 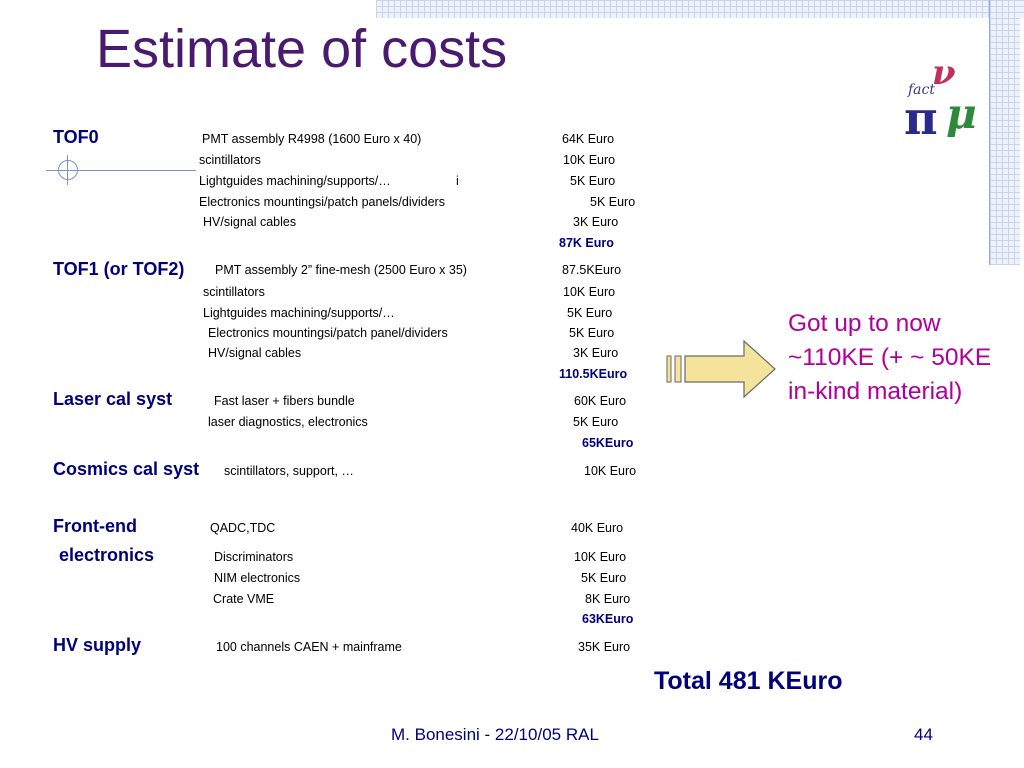 I want to click on laser-subtotal: 65KEuro, so click(x=608, y=443).